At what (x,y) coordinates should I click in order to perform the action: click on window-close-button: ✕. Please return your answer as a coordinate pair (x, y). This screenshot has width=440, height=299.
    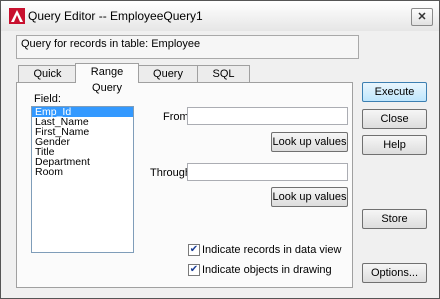
    Looking at the image, I should click on (422, 17).